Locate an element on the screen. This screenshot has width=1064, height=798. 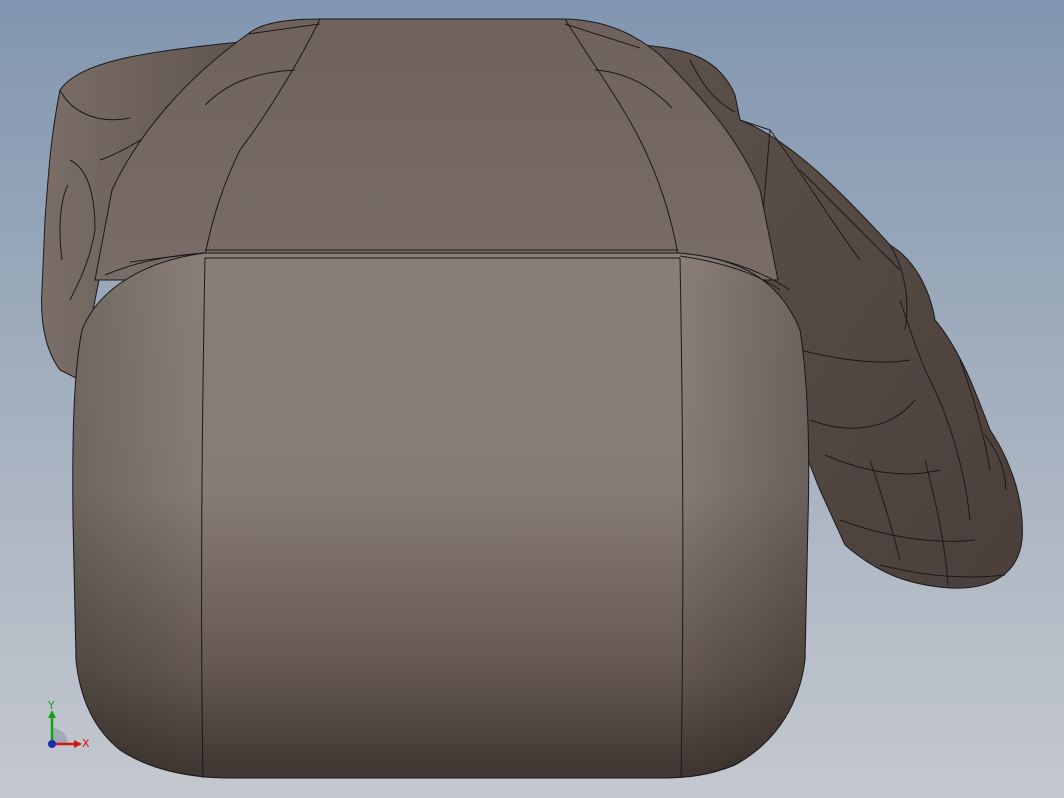
z-axis-origin is located at coordinates (52, 744).